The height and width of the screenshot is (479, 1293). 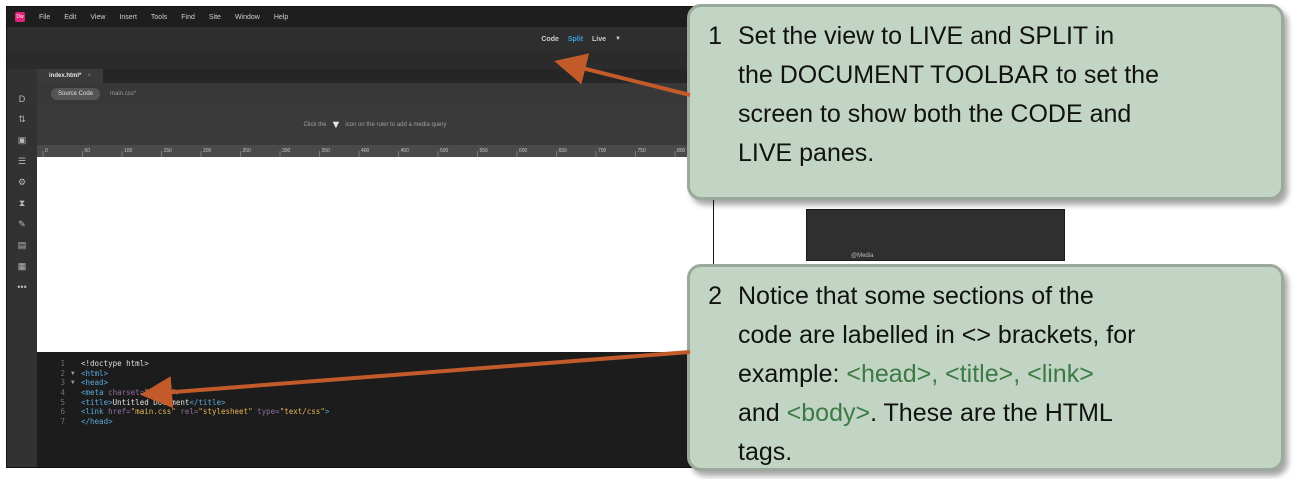 I want to click on step-number: 1, so click(x=715, y=36).